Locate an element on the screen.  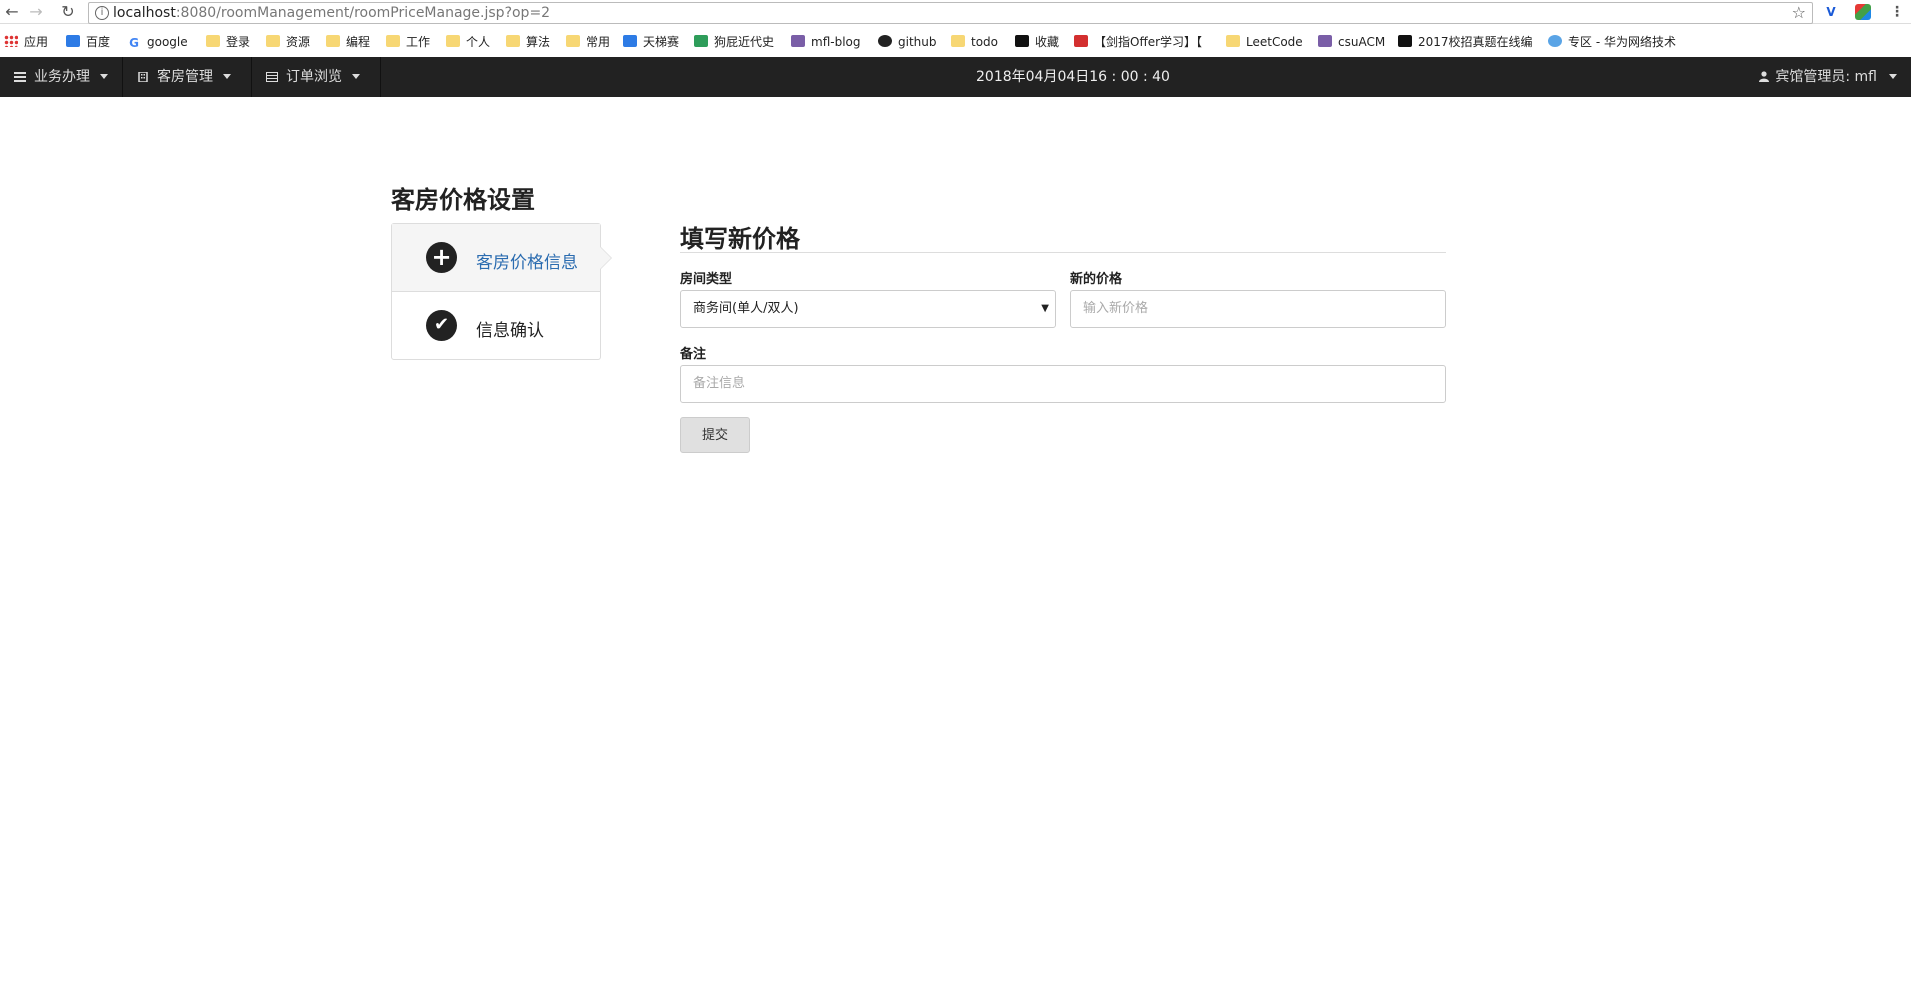
map-icon is located at coordinates (701, 41).